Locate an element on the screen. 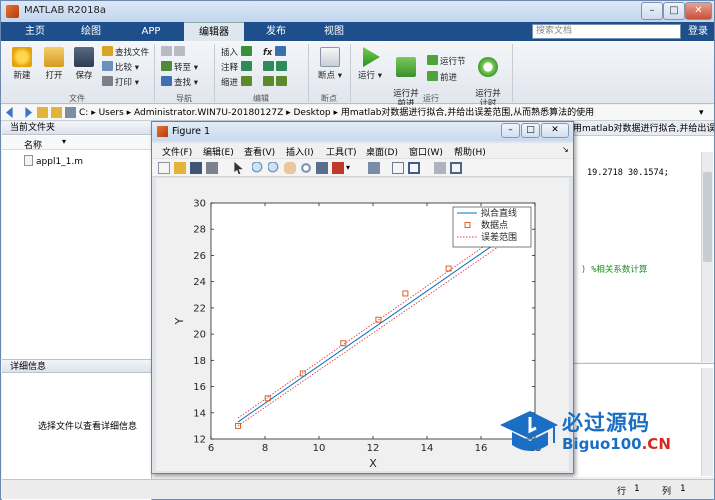  file-list-item: appl1_1.m is located at coordinates (53, 161).